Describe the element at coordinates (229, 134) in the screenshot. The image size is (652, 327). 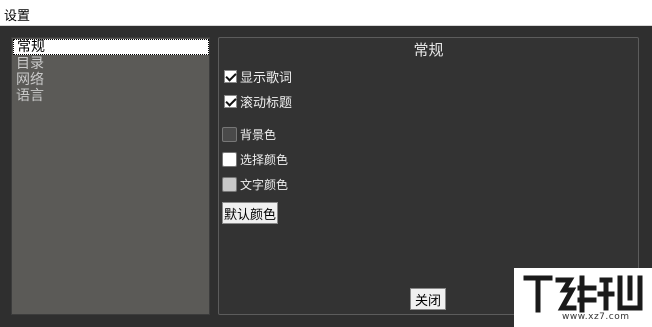
I see `background-color-swatch` at that location.